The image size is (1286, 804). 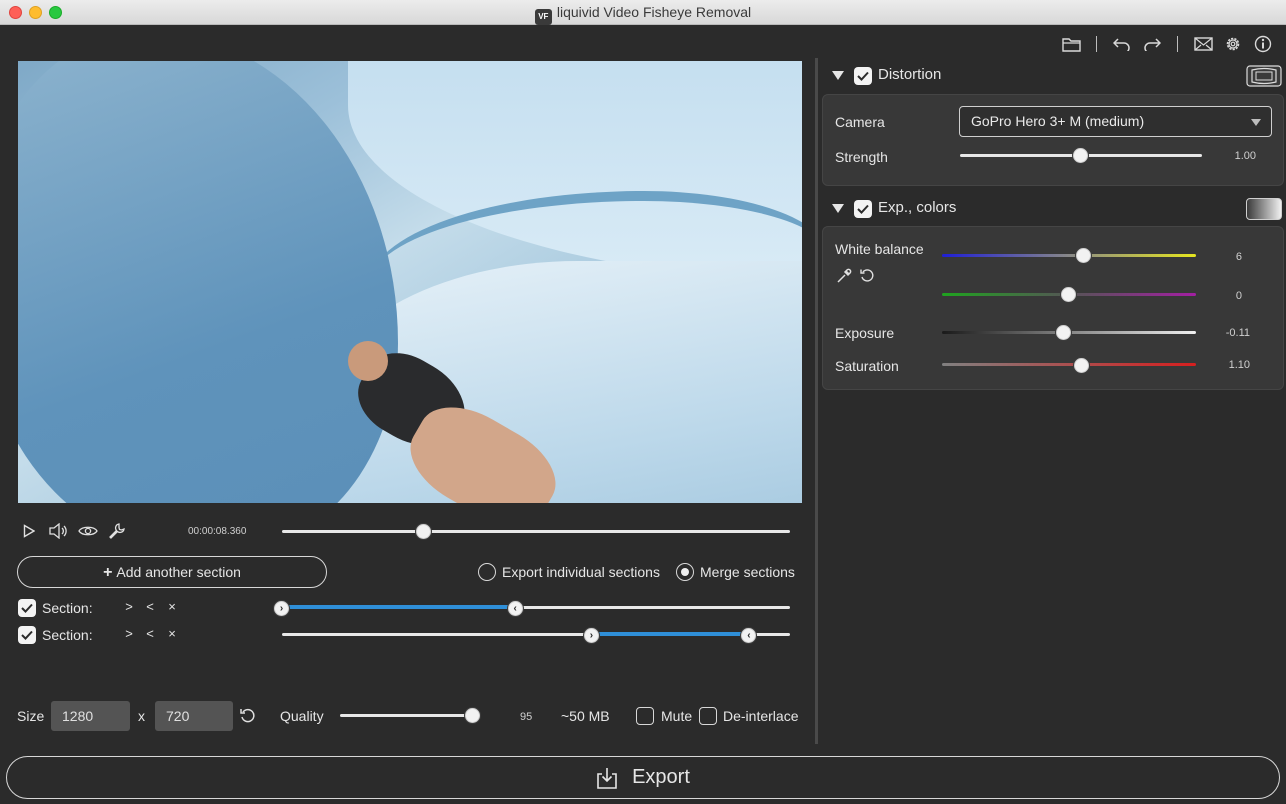 What do you see at coordinates (581, 572) in the screenshot?
I see `export-individual-label: Export individual sections` at bounding box center [581, 572].